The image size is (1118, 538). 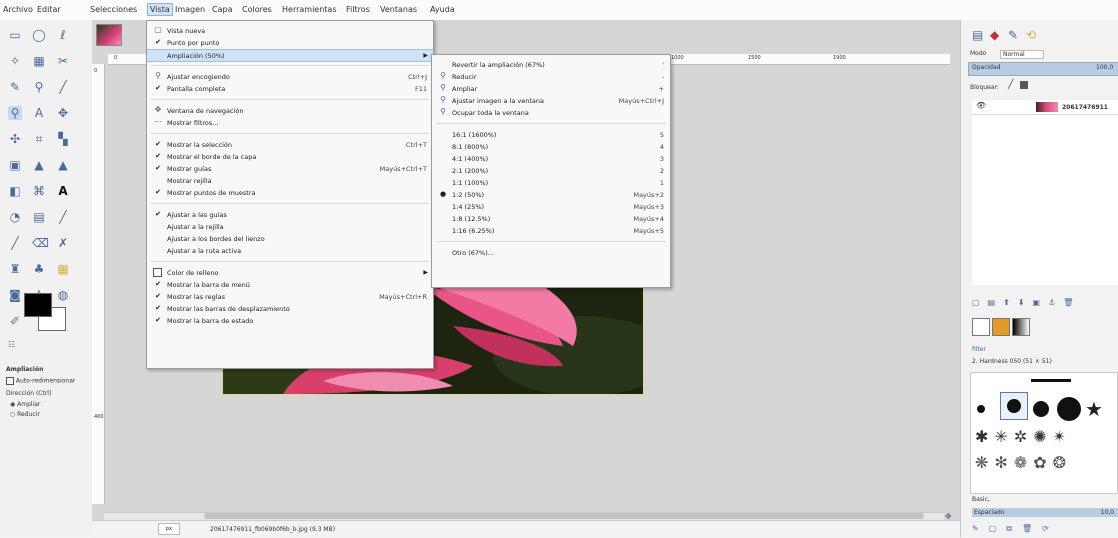 I want to click on mode-select: Normal, so click(x=1022, y=54).